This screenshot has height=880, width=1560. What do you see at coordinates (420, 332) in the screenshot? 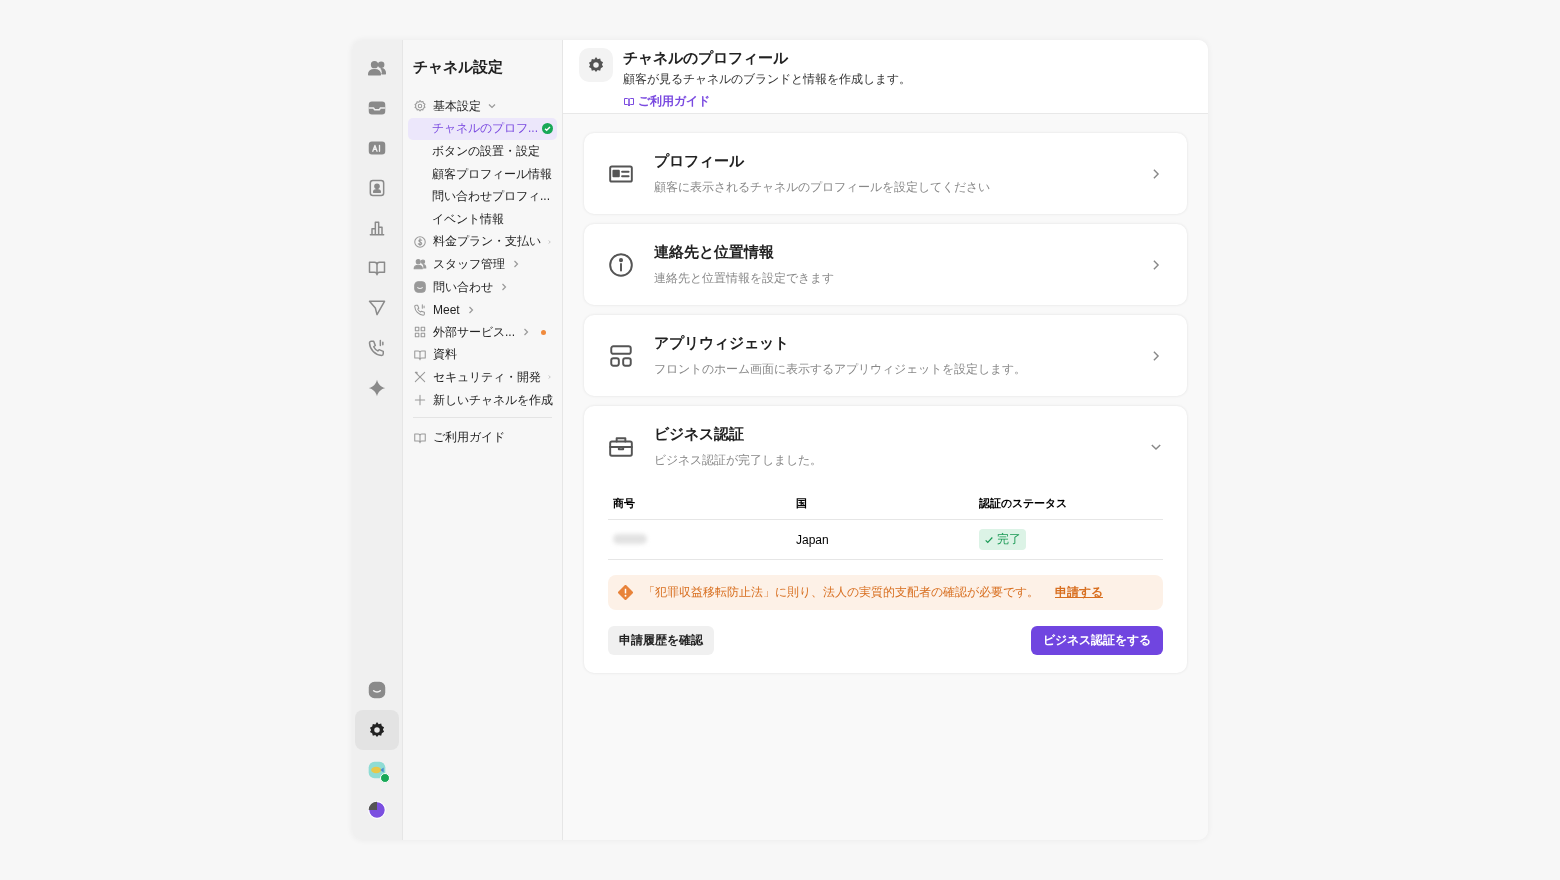
I see `grid-icon` at bounding box center [420, 332].